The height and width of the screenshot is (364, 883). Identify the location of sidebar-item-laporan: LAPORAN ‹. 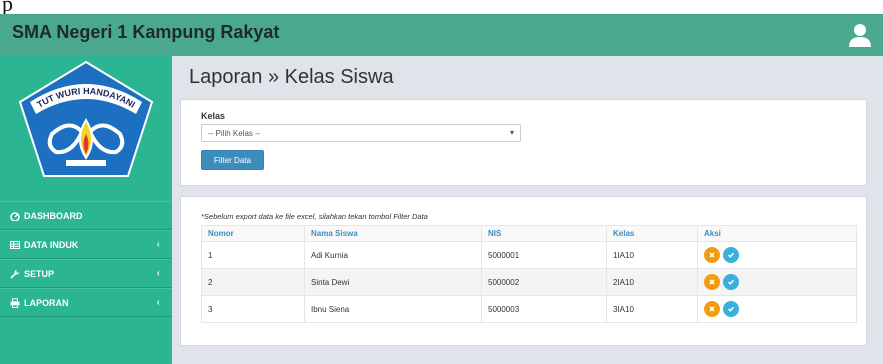
(86, 302).